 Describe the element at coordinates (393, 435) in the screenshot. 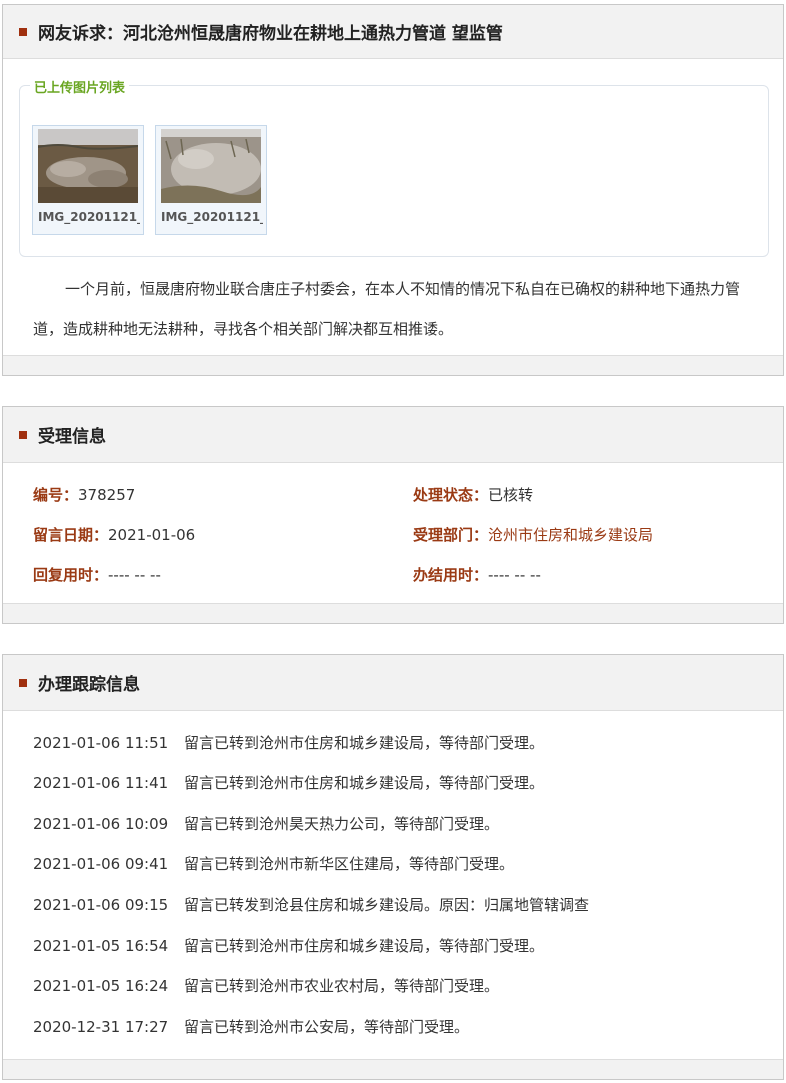

I see `acceptance-info-header: 受理信息` at that location.